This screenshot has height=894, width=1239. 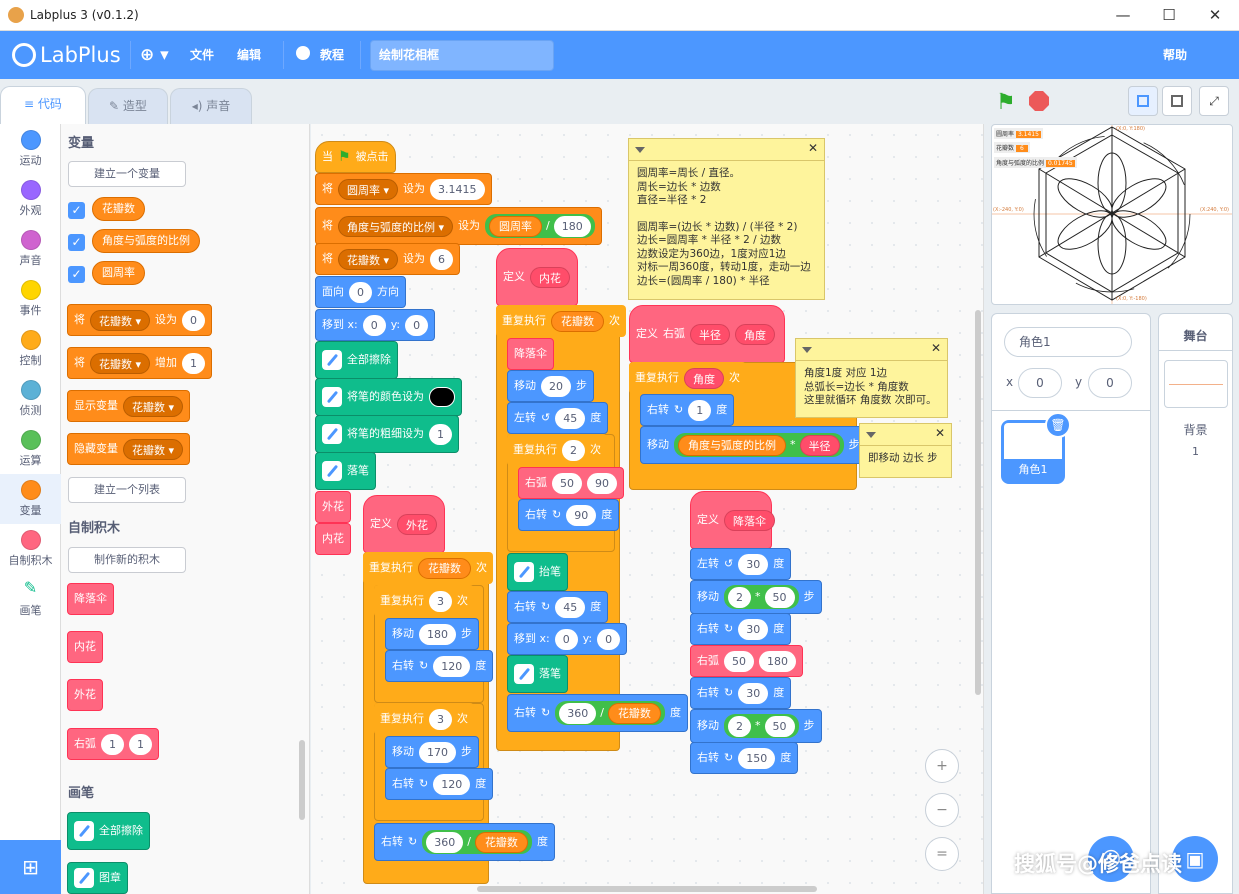 I want to click on tutorial-menu: 教程, so click(x=332, y=55).